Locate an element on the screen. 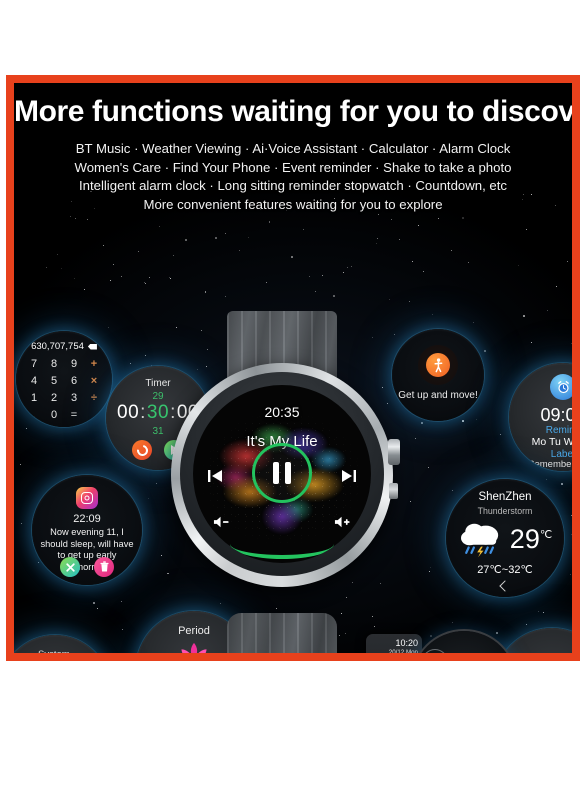 The height and width of the screenshot is (800, 586). calculator-key-=: = is located at coordinates (74, 415).